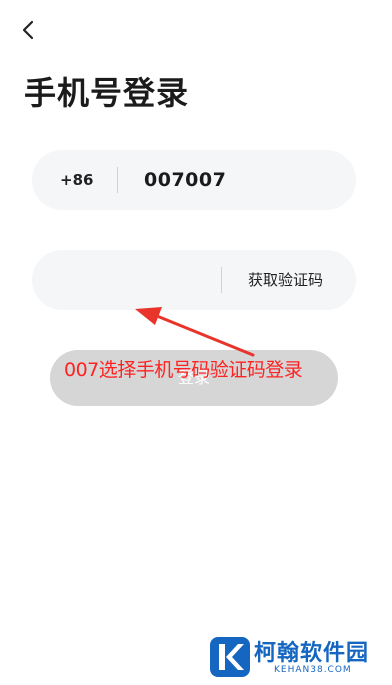 The image size is (392, 685). What do you see at coordinates (107, 93) in the screenshot?
I see `page-title: 手机号登录` at bounding box center [107, 93].